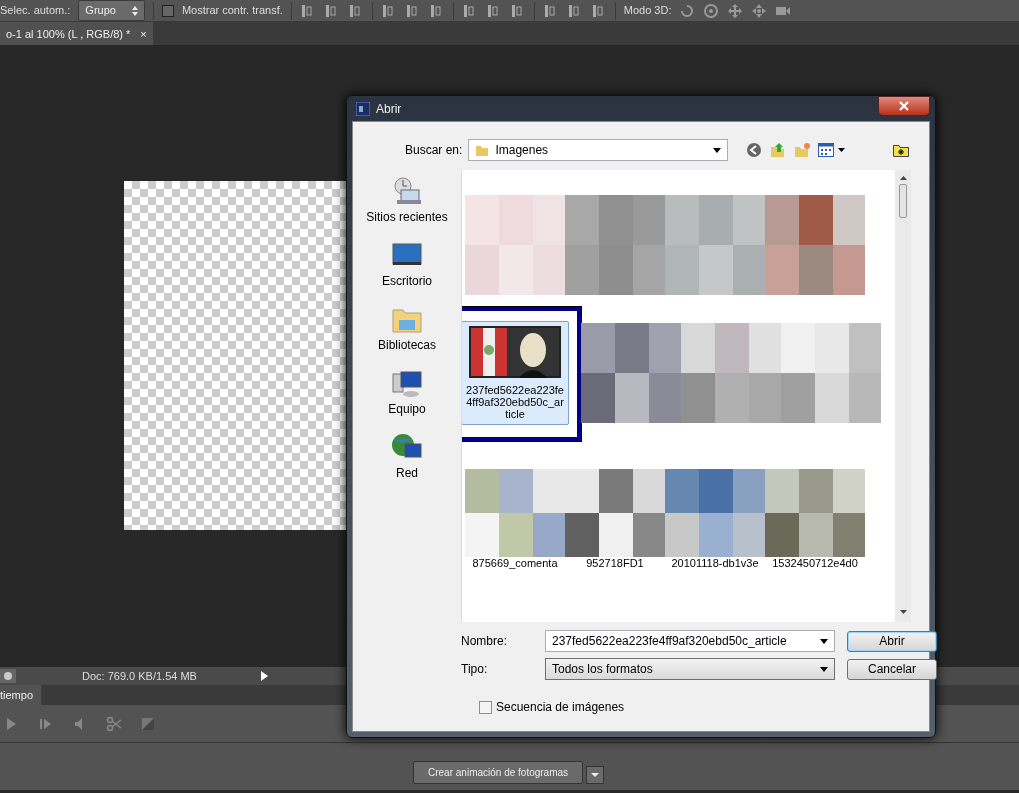 This screenshot has width=1019, height=793. What do you see at coordinates (892, 641) in the screenshot?
I see `open-button: Abrir` at bounding box center [892, 641].